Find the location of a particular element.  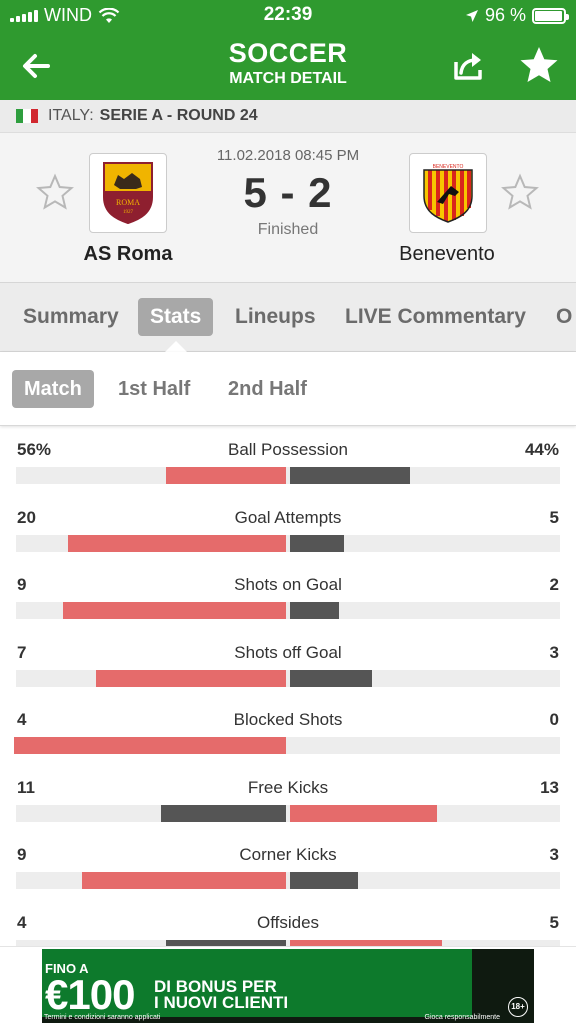

stat-row: 9 Corner Kicks 3 is located at coordinates (288, 865).